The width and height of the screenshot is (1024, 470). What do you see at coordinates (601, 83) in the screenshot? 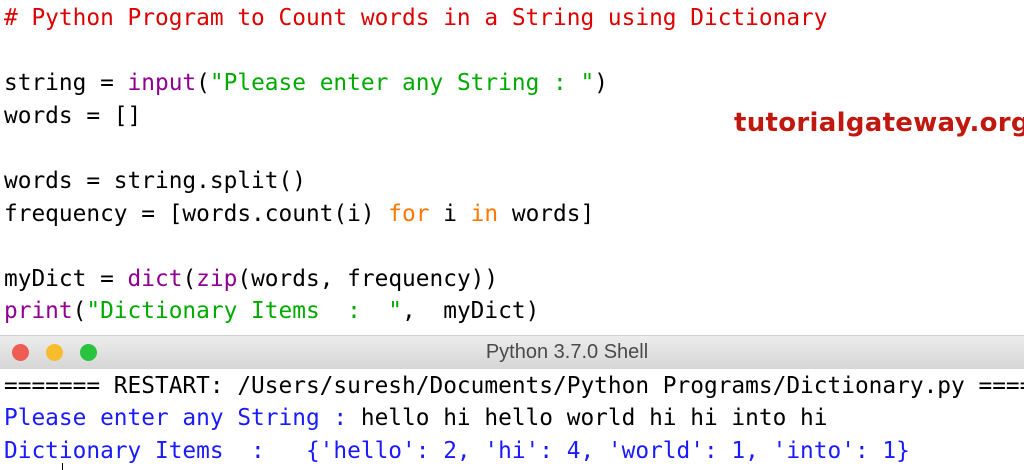
I see `token-plain: )` at bounding box center [601, 83].